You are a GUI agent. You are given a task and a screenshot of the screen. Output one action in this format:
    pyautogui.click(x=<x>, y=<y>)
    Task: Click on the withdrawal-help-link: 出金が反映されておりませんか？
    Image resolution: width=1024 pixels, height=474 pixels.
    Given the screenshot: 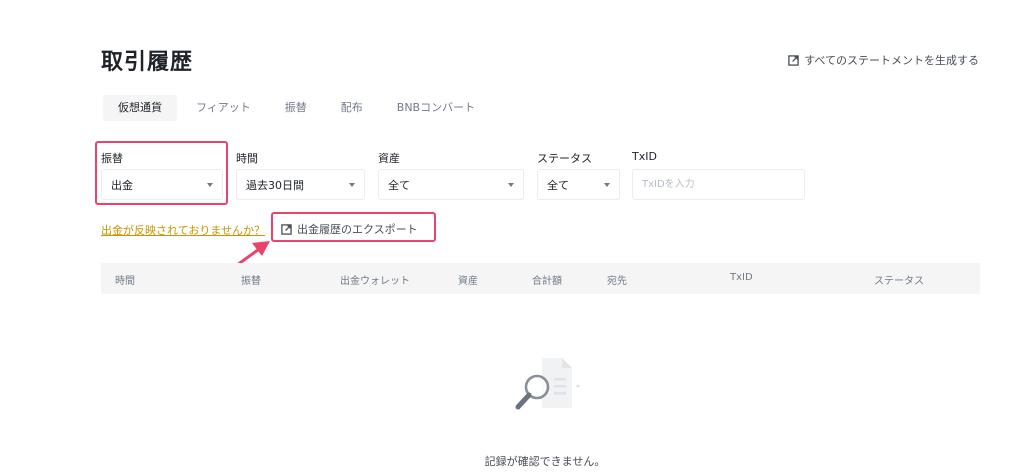 What is the action you would take?
    pyautogui.click(x=183, y=230)
    